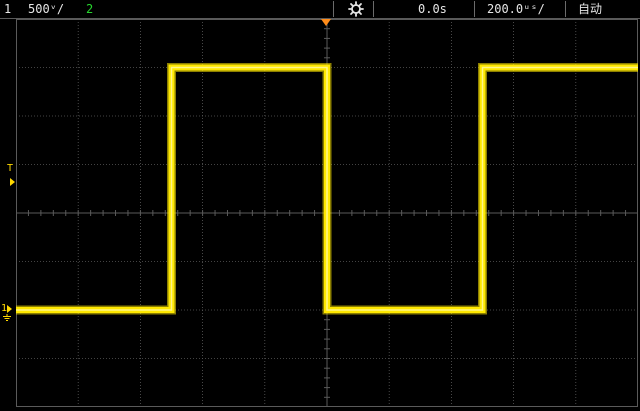 This screenshot has height=411, width=640. What do you see at coordinates (10, 168) in the screenshot?
I see `trigger-level-label: T` at bounding box center [10, 168].